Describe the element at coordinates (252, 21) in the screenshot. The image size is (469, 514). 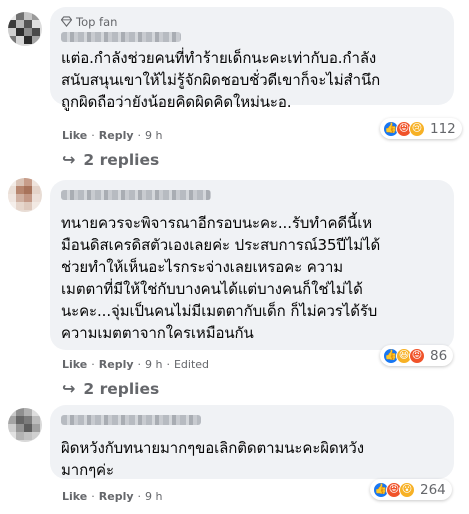
I see `top-fan-badge: Top fan` at that location.